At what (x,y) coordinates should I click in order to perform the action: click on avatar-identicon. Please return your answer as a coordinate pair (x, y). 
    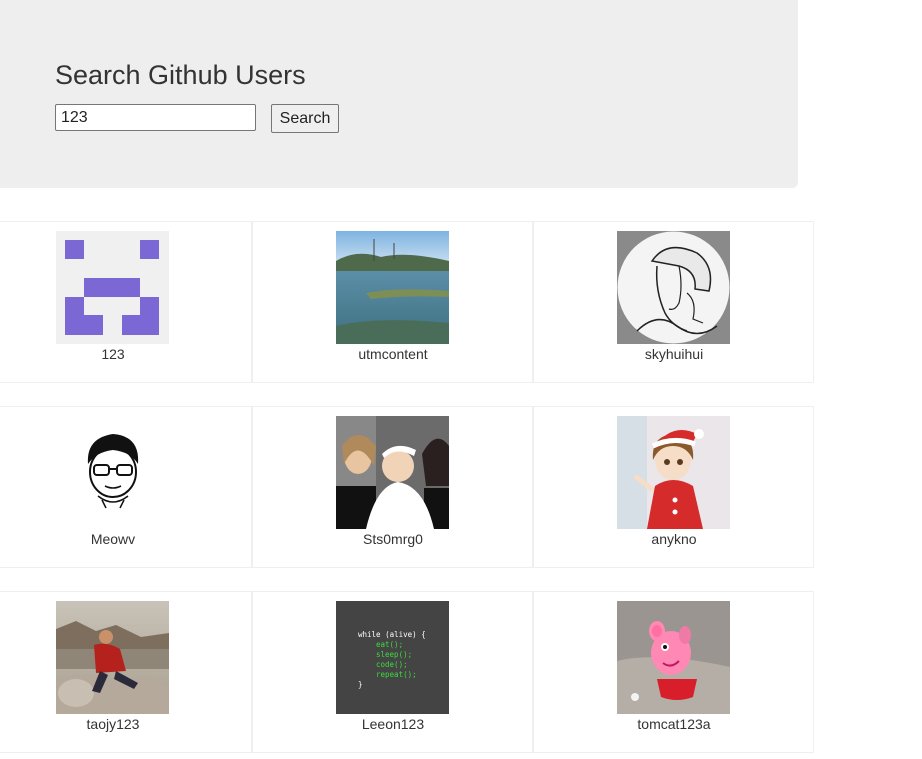
    Looking at the image, I should click on (112, 287).